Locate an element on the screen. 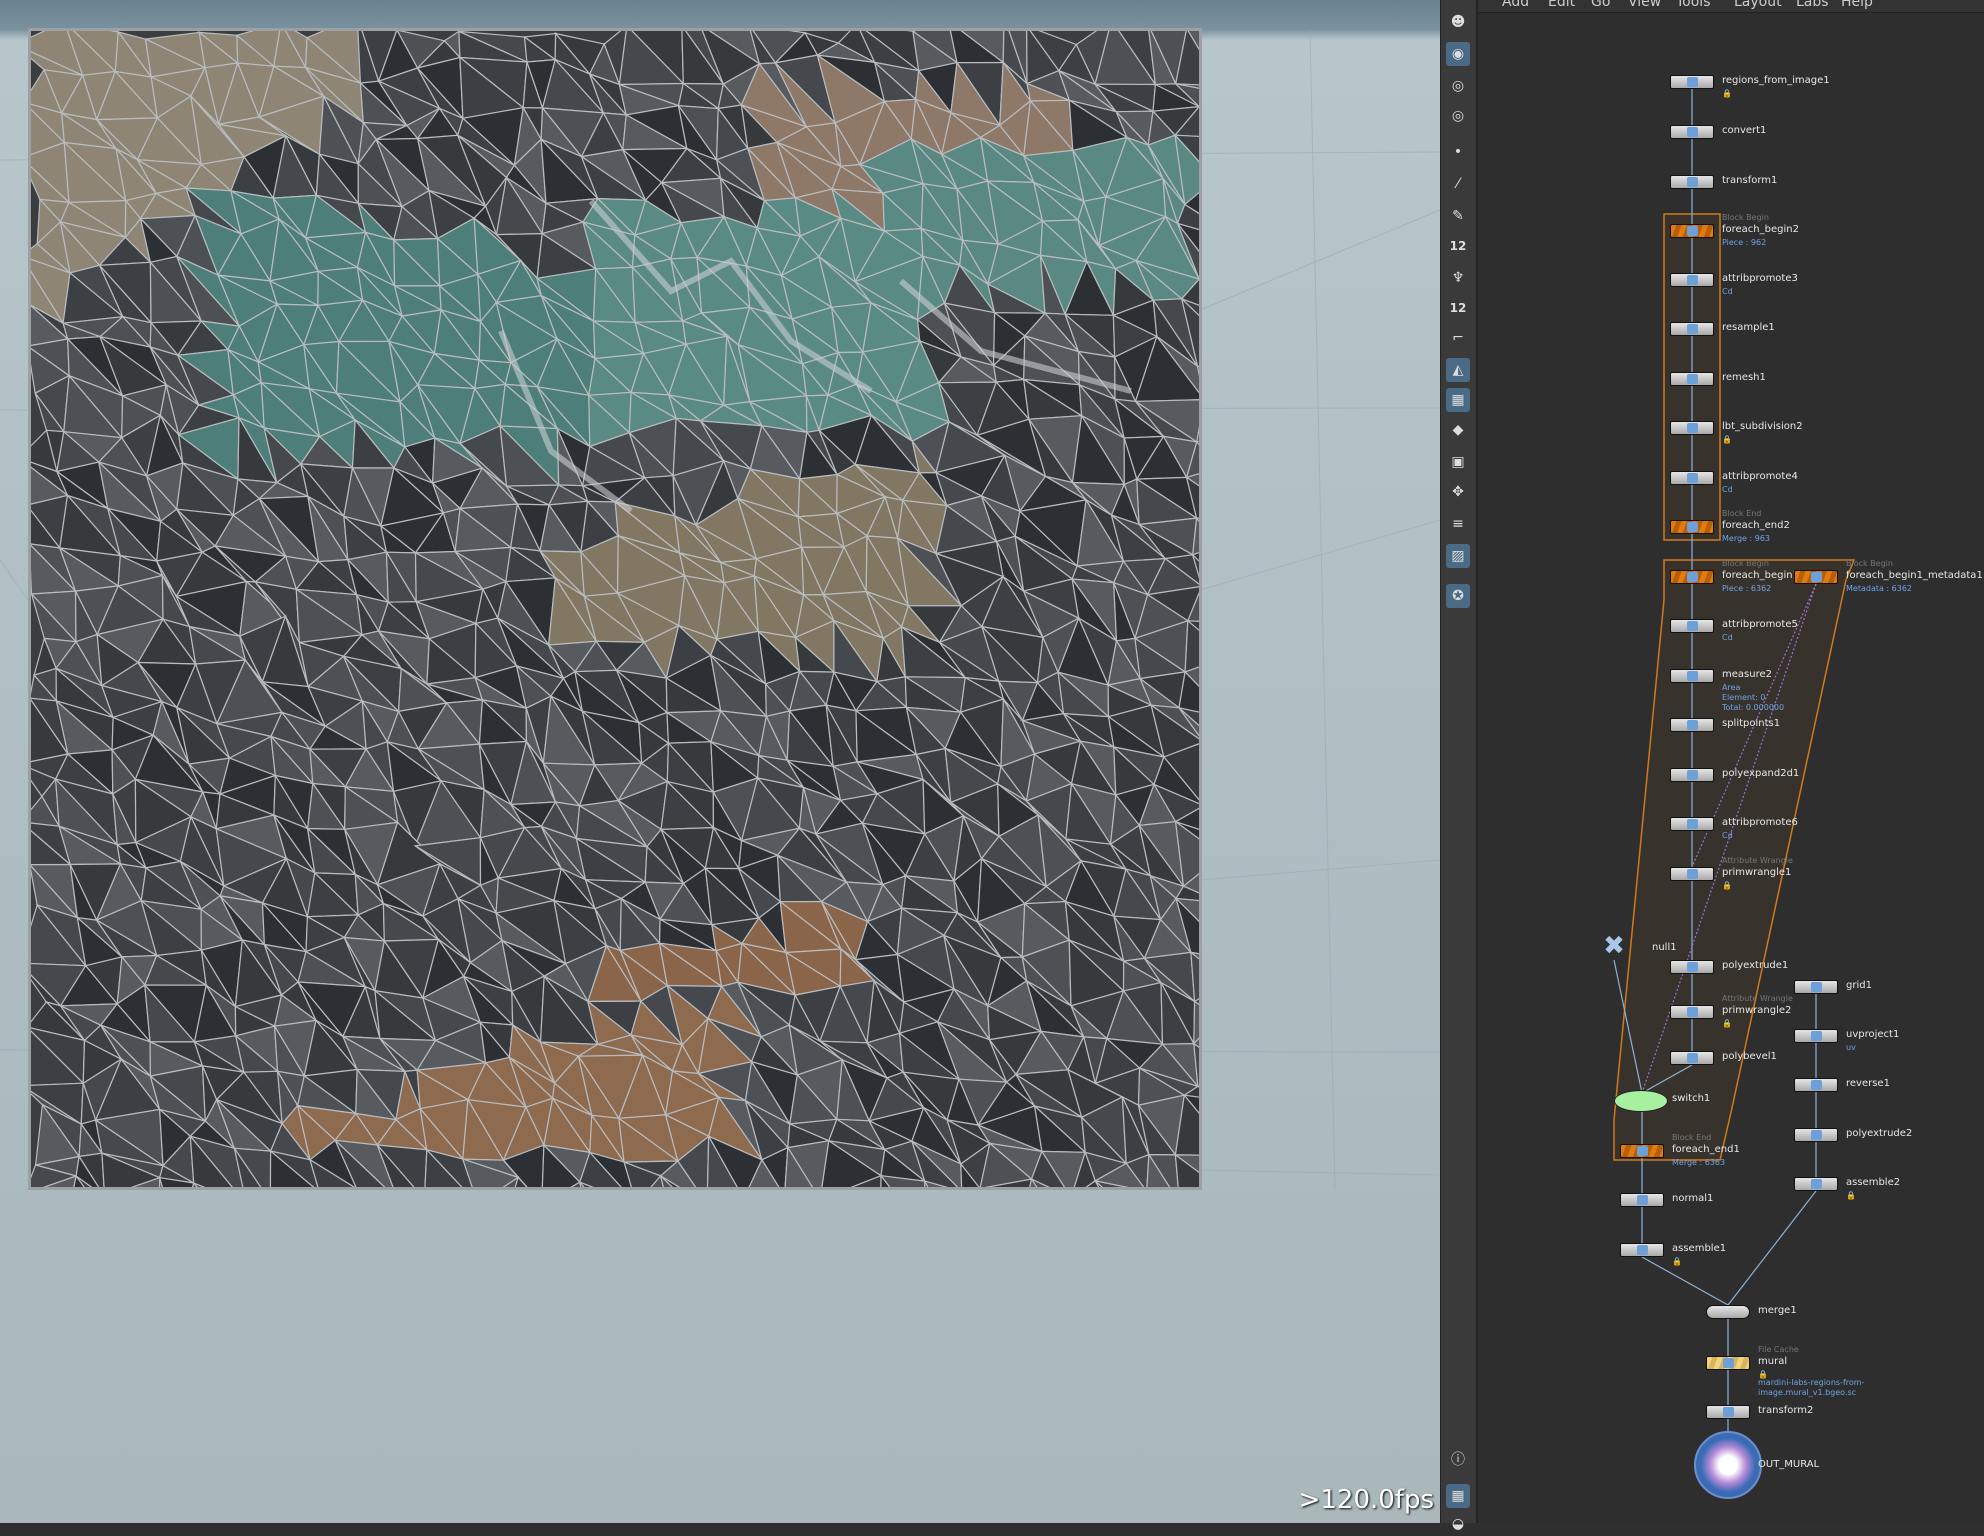  node-label: uvproject1 is located at coordinates (1873, 1034).